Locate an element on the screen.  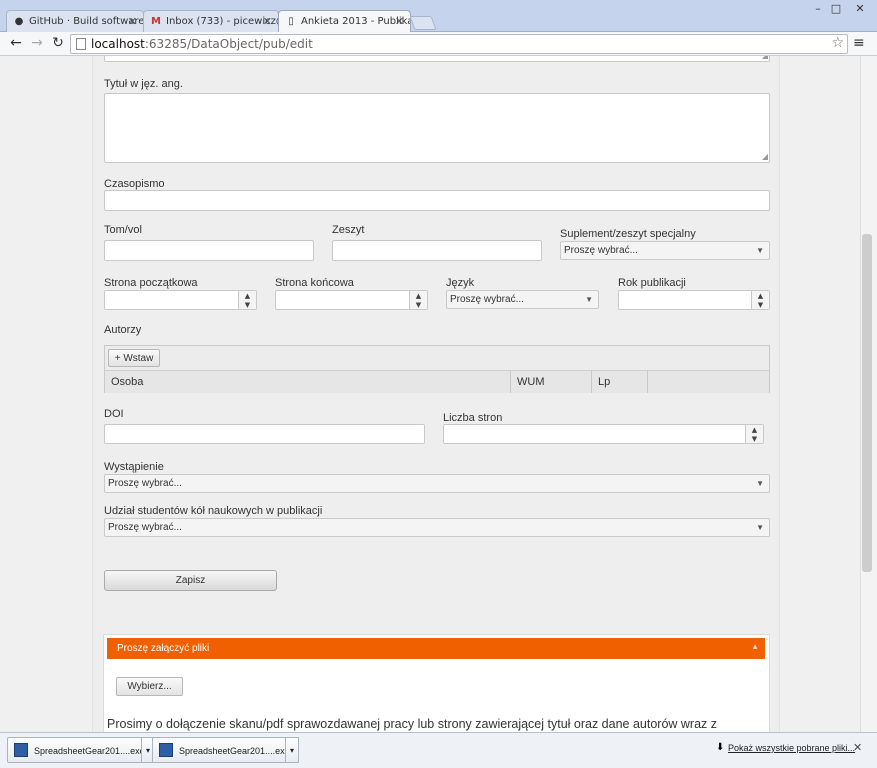
doi-input is located at coordinates (264, 434).